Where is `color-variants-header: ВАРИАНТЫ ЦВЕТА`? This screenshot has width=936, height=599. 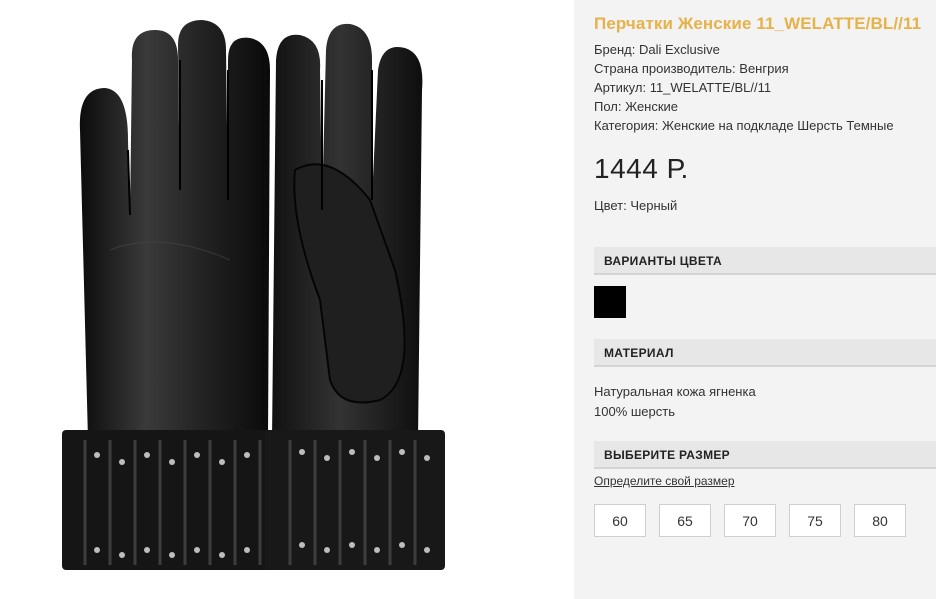 color-variants-header: ВАРИАНТЫ ЦВЕТА is located at coordinates (765, 261).